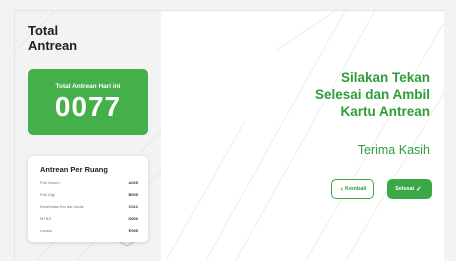 The height and width of the screenshot is (261, 456). Describe the element at coordinates (89, 208) in the screenshot. I see `room-row: Kesehatan Ibu dan Anak C012` at that location.